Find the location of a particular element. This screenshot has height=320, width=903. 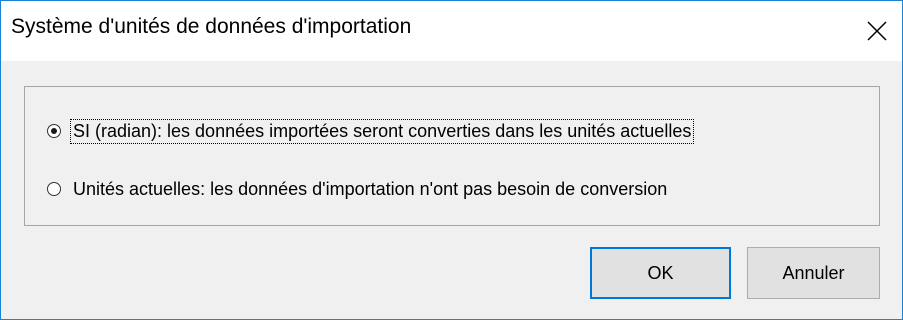

cancel-button: Annuler is located at coordinates (813, 273).